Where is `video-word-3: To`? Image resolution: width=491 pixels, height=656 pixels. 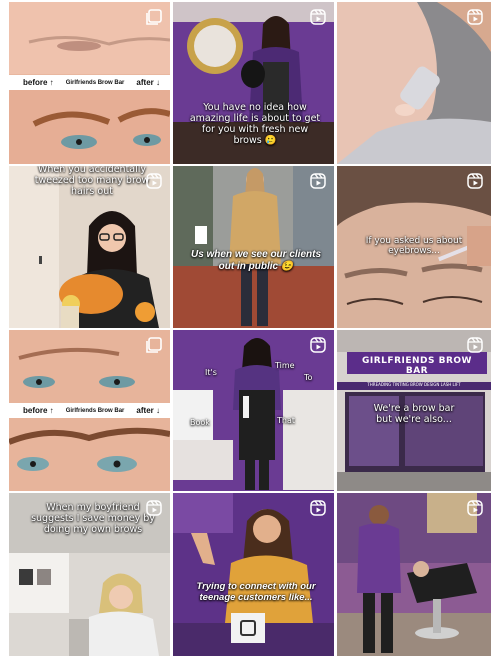
video-word-3: To is located at coordinates (308, 377).